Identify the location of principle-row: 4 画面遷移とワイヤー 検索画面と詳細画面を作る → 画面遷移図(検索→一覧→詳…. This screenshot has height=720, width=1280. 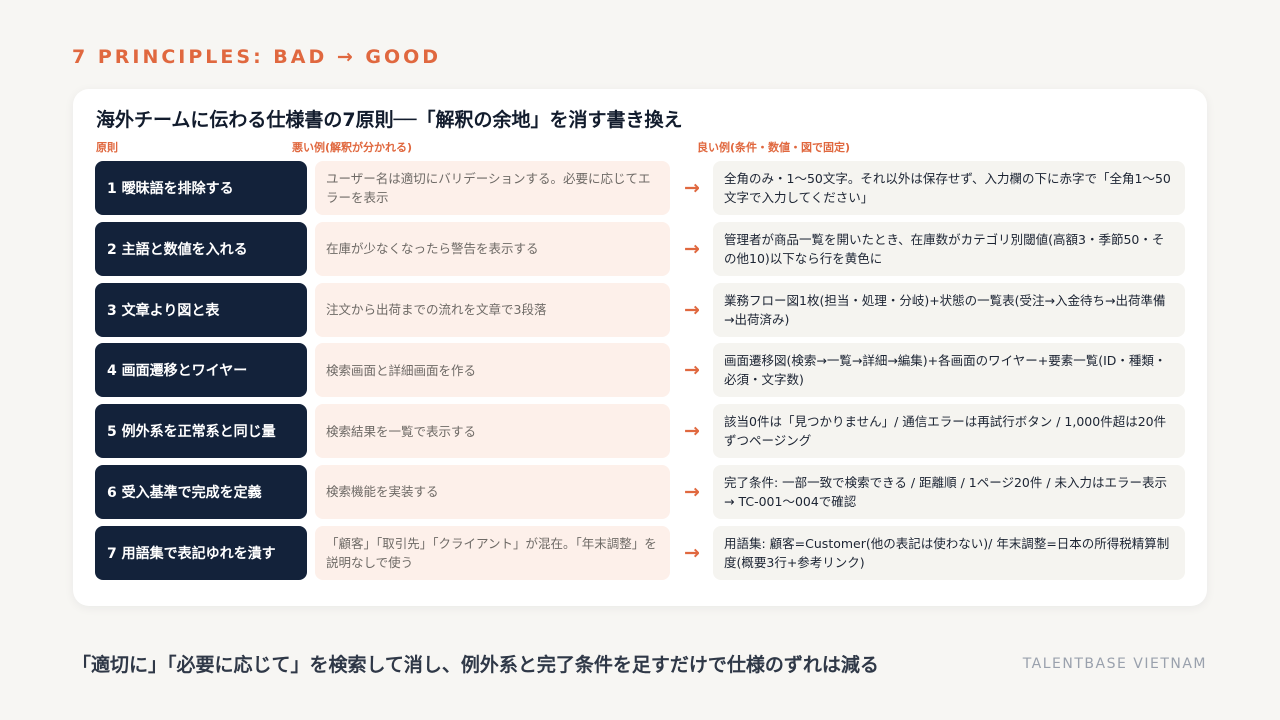
(640, 370).